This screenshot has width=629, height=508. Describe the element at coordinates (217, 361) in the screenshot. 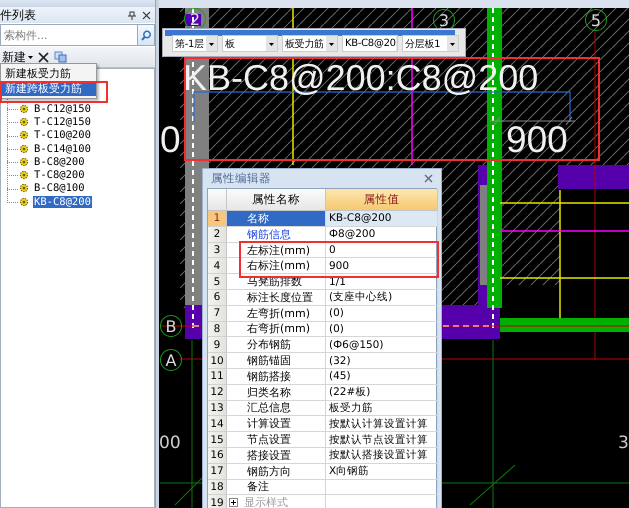

I see `row-number: 10` at that location.